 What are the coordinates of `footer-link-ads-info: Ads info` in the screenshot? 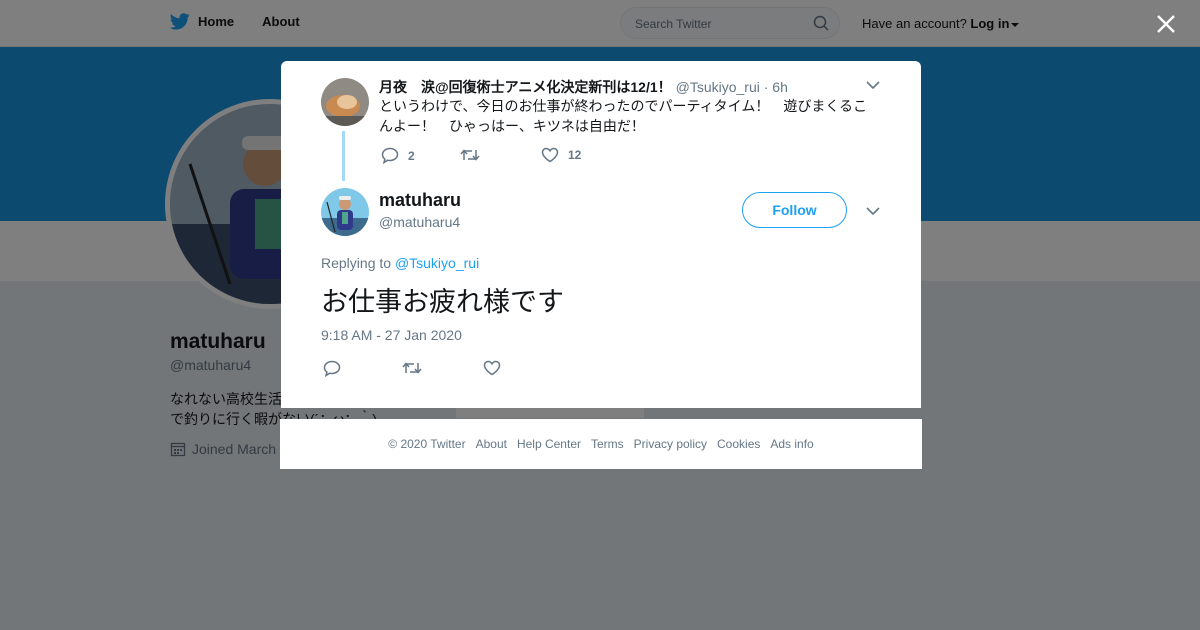 It's located at (791, 444).